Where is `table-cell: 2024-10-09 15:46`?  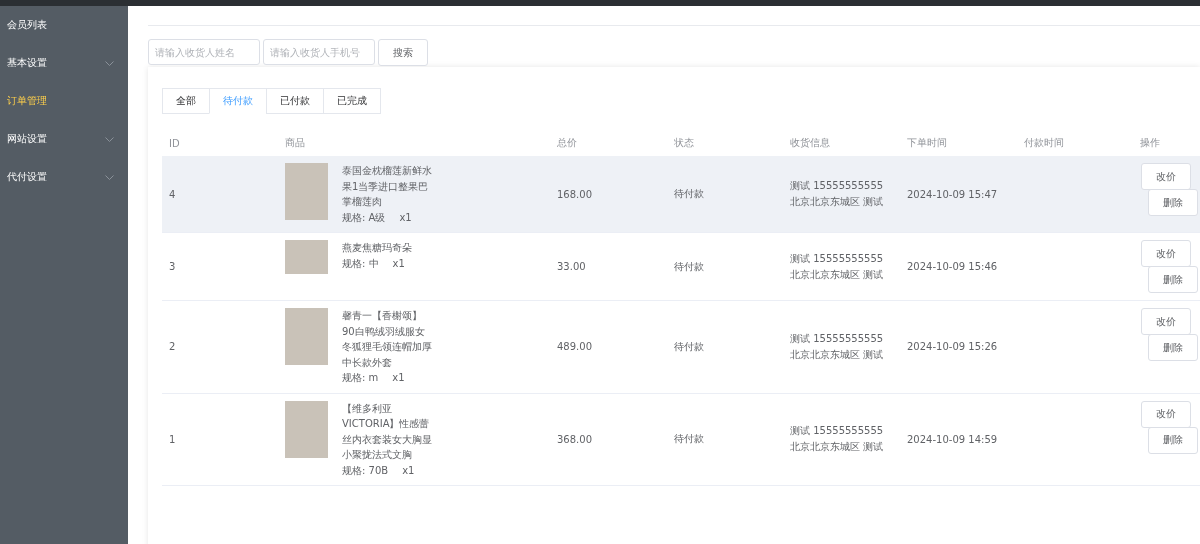 table-cell: 2024-10-09 15:46 is located at coordinates (952, 266).